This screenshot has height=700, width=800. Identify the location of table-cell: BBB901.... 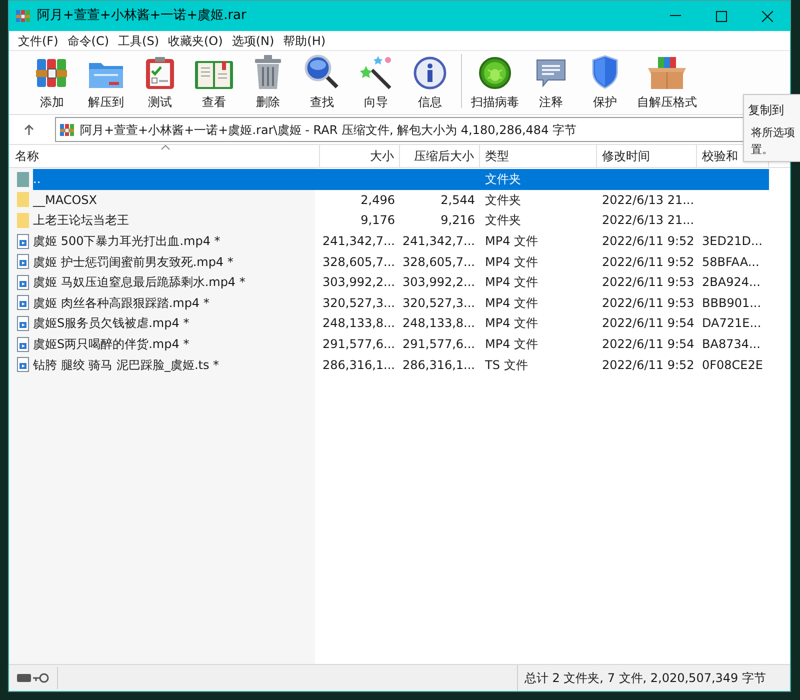
(732, 303).